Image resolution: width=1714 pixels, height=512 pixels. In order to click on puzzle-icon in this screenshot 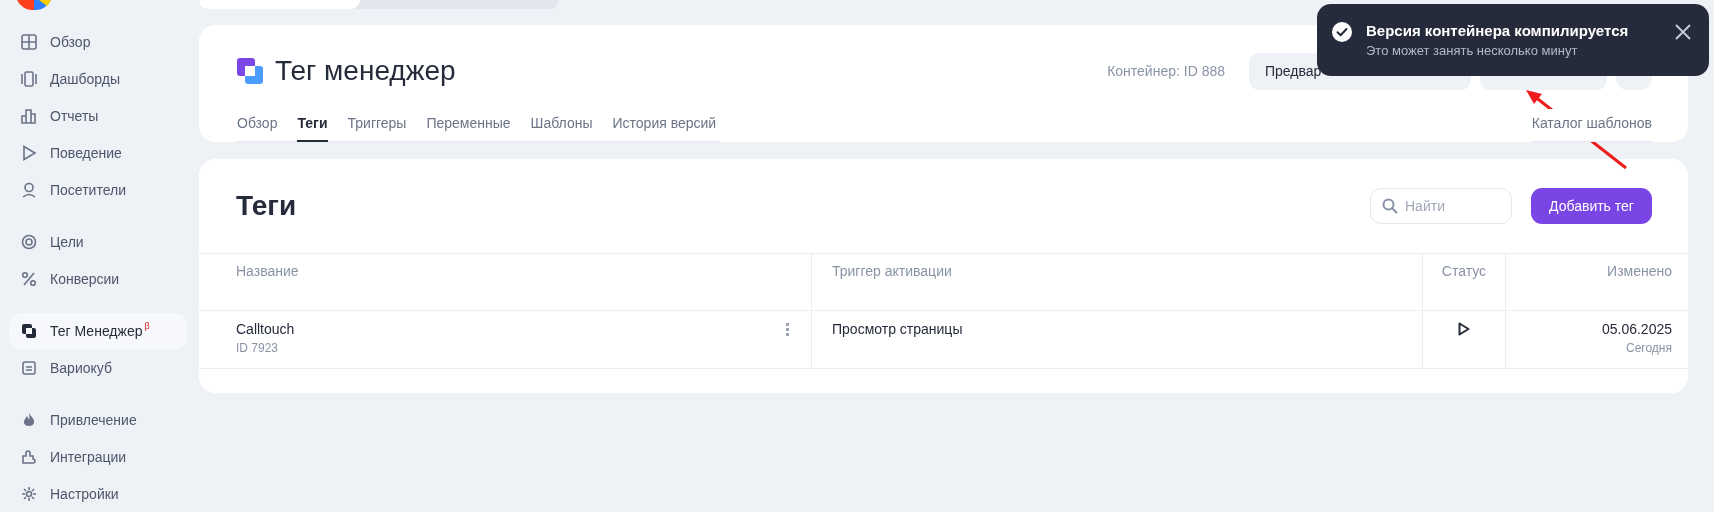, I will do `click(29, 457)`.